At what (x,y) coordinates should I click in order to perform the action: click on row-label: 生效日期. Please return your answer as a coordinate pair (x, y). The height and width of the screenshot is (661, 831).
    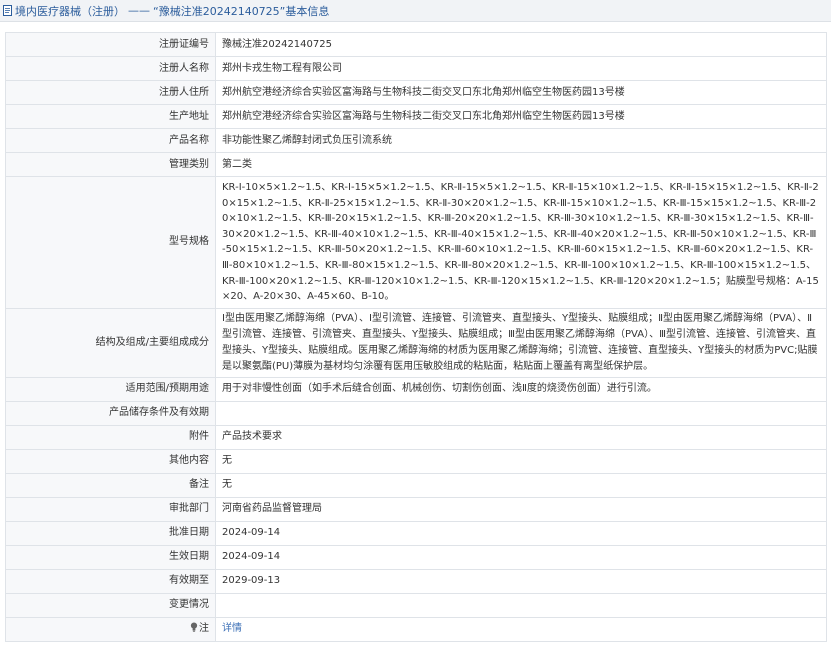
    Looking at the image, I should click on (110, 557).